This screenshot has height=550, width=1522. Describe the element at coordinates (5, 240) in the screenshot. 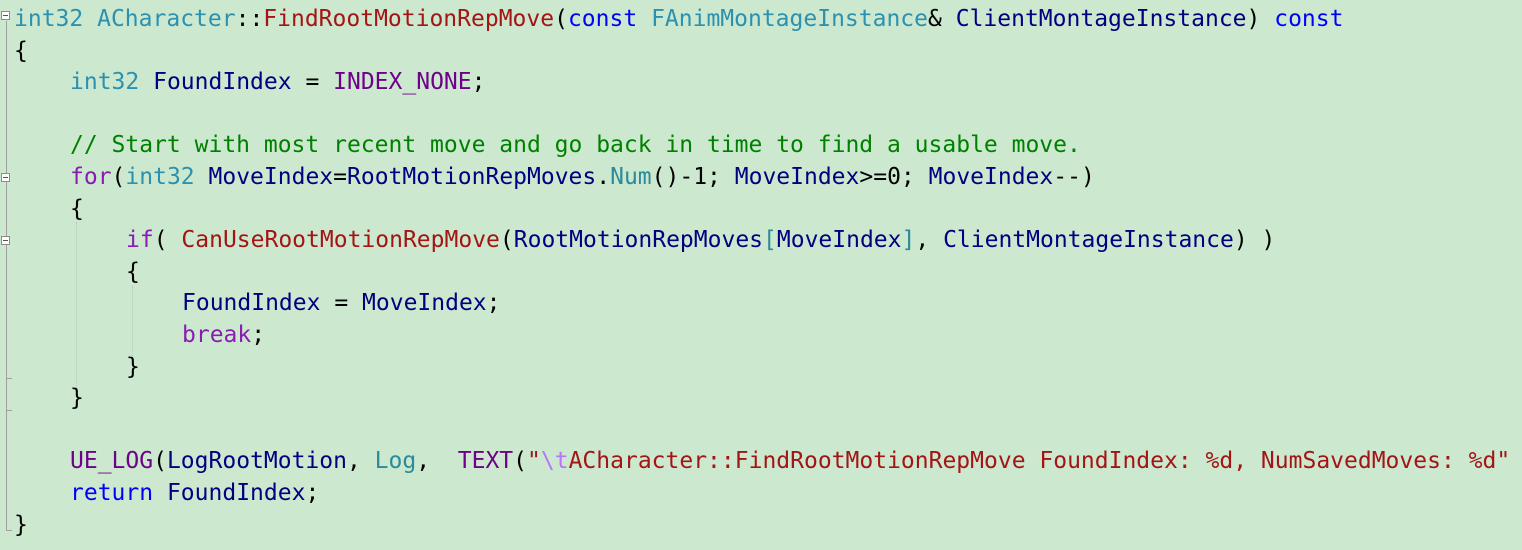

I see `collapse-if-icon` at that location.